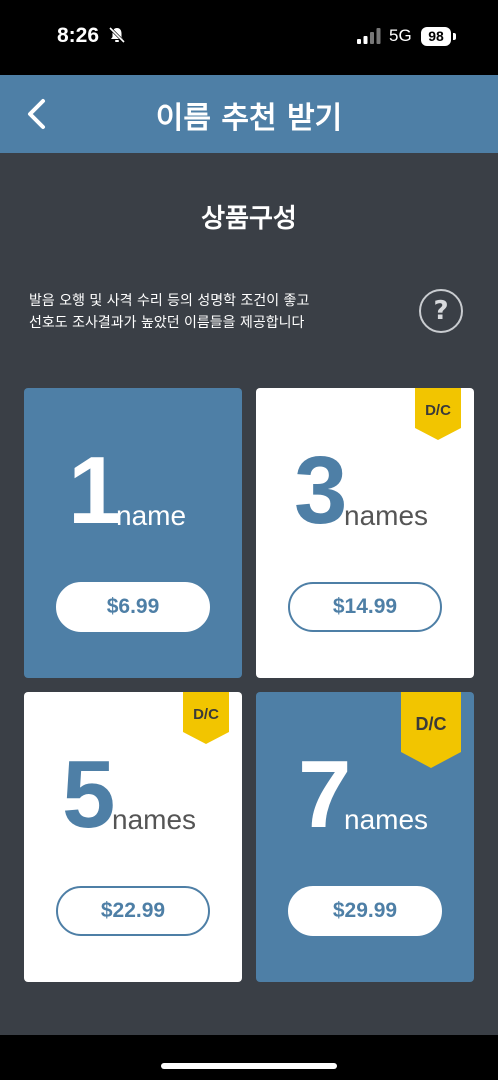 The width and height of the screenshot is (498, 1080). I want to click on description-line-1: 발음 오행 및 사격 수리 등의 성명학 조건이 좋고, so click(169, 301).